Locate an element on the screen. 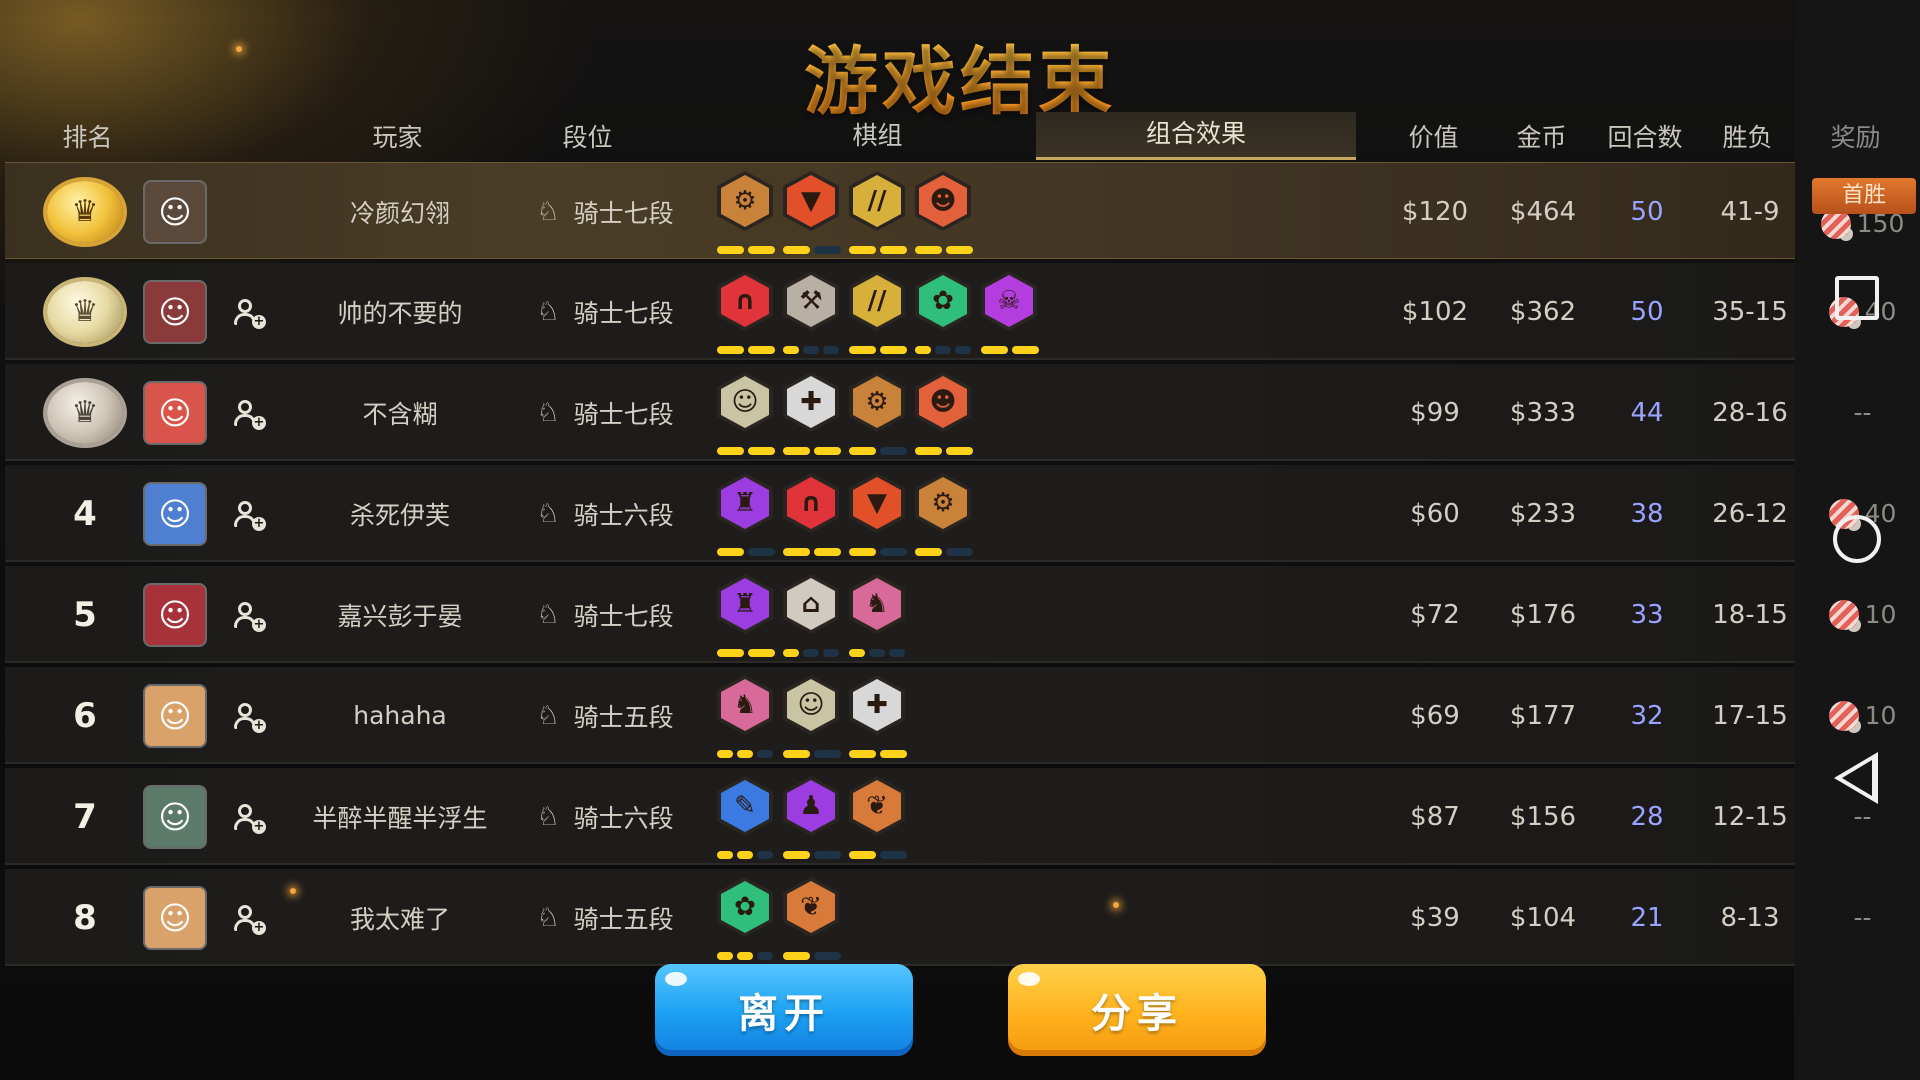  synergy-glyph: ⚙ is located at coordinates (877, 402).